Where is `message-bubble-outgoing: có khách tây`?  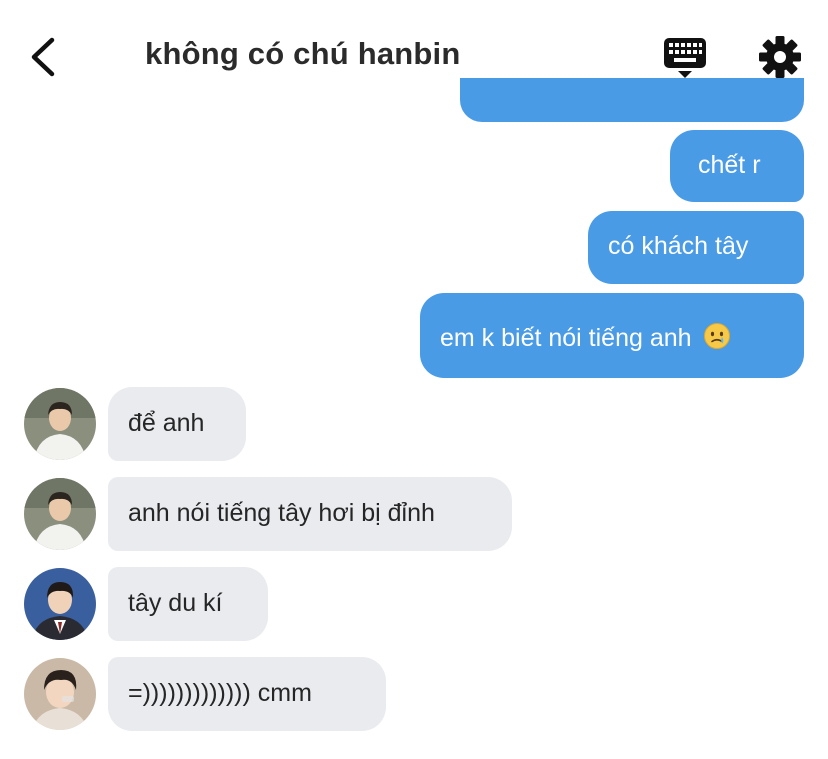 message-bubble-outgoing: có khách tây is located at coordinates (696, 247).